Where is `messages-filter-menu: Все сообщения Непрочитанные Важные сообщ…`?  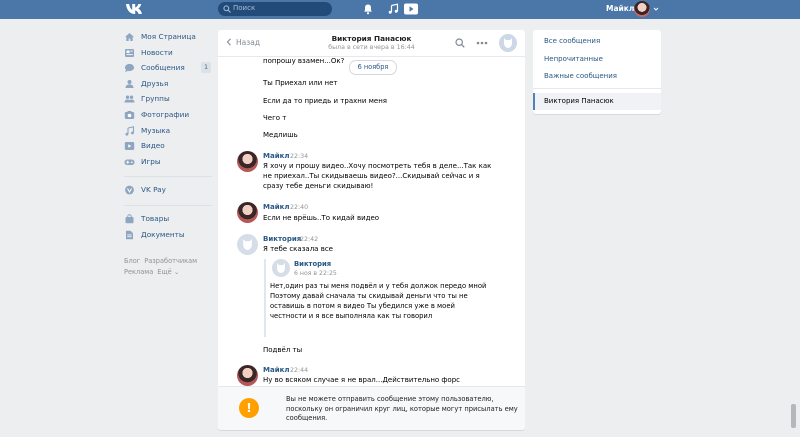 messages-filter-menu: Все сообщения Непрочитанные Важные сообщ… is located at coordinates (597, 72).